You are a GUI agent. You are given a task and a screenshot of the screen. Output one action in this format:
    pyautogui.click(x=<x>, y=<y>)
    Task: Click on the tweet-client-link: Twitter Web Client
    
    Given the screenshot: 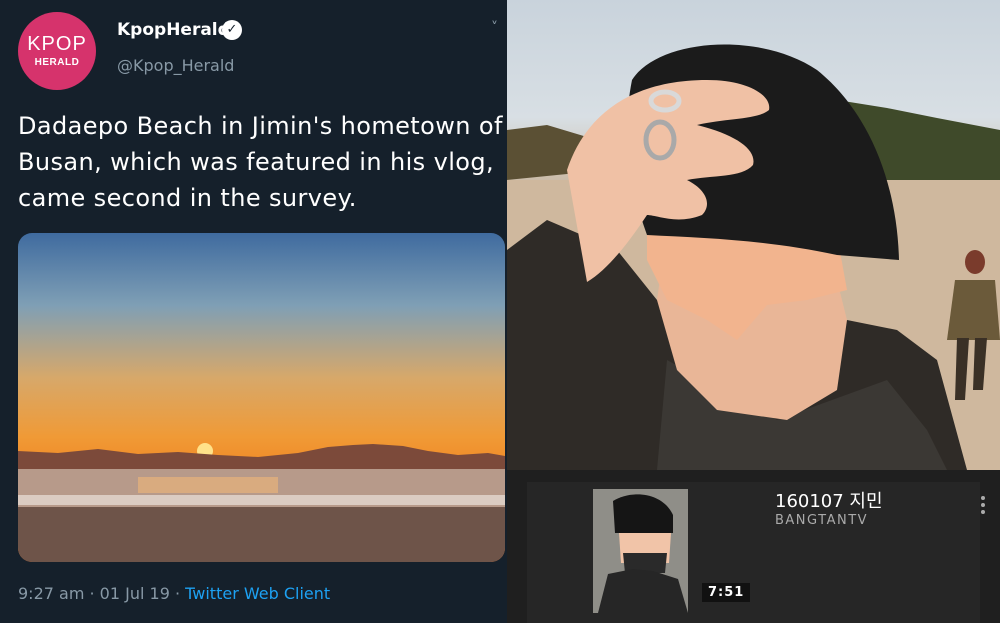 What is the action you would take?
    pyautogui.click(x=257, y=593)
    